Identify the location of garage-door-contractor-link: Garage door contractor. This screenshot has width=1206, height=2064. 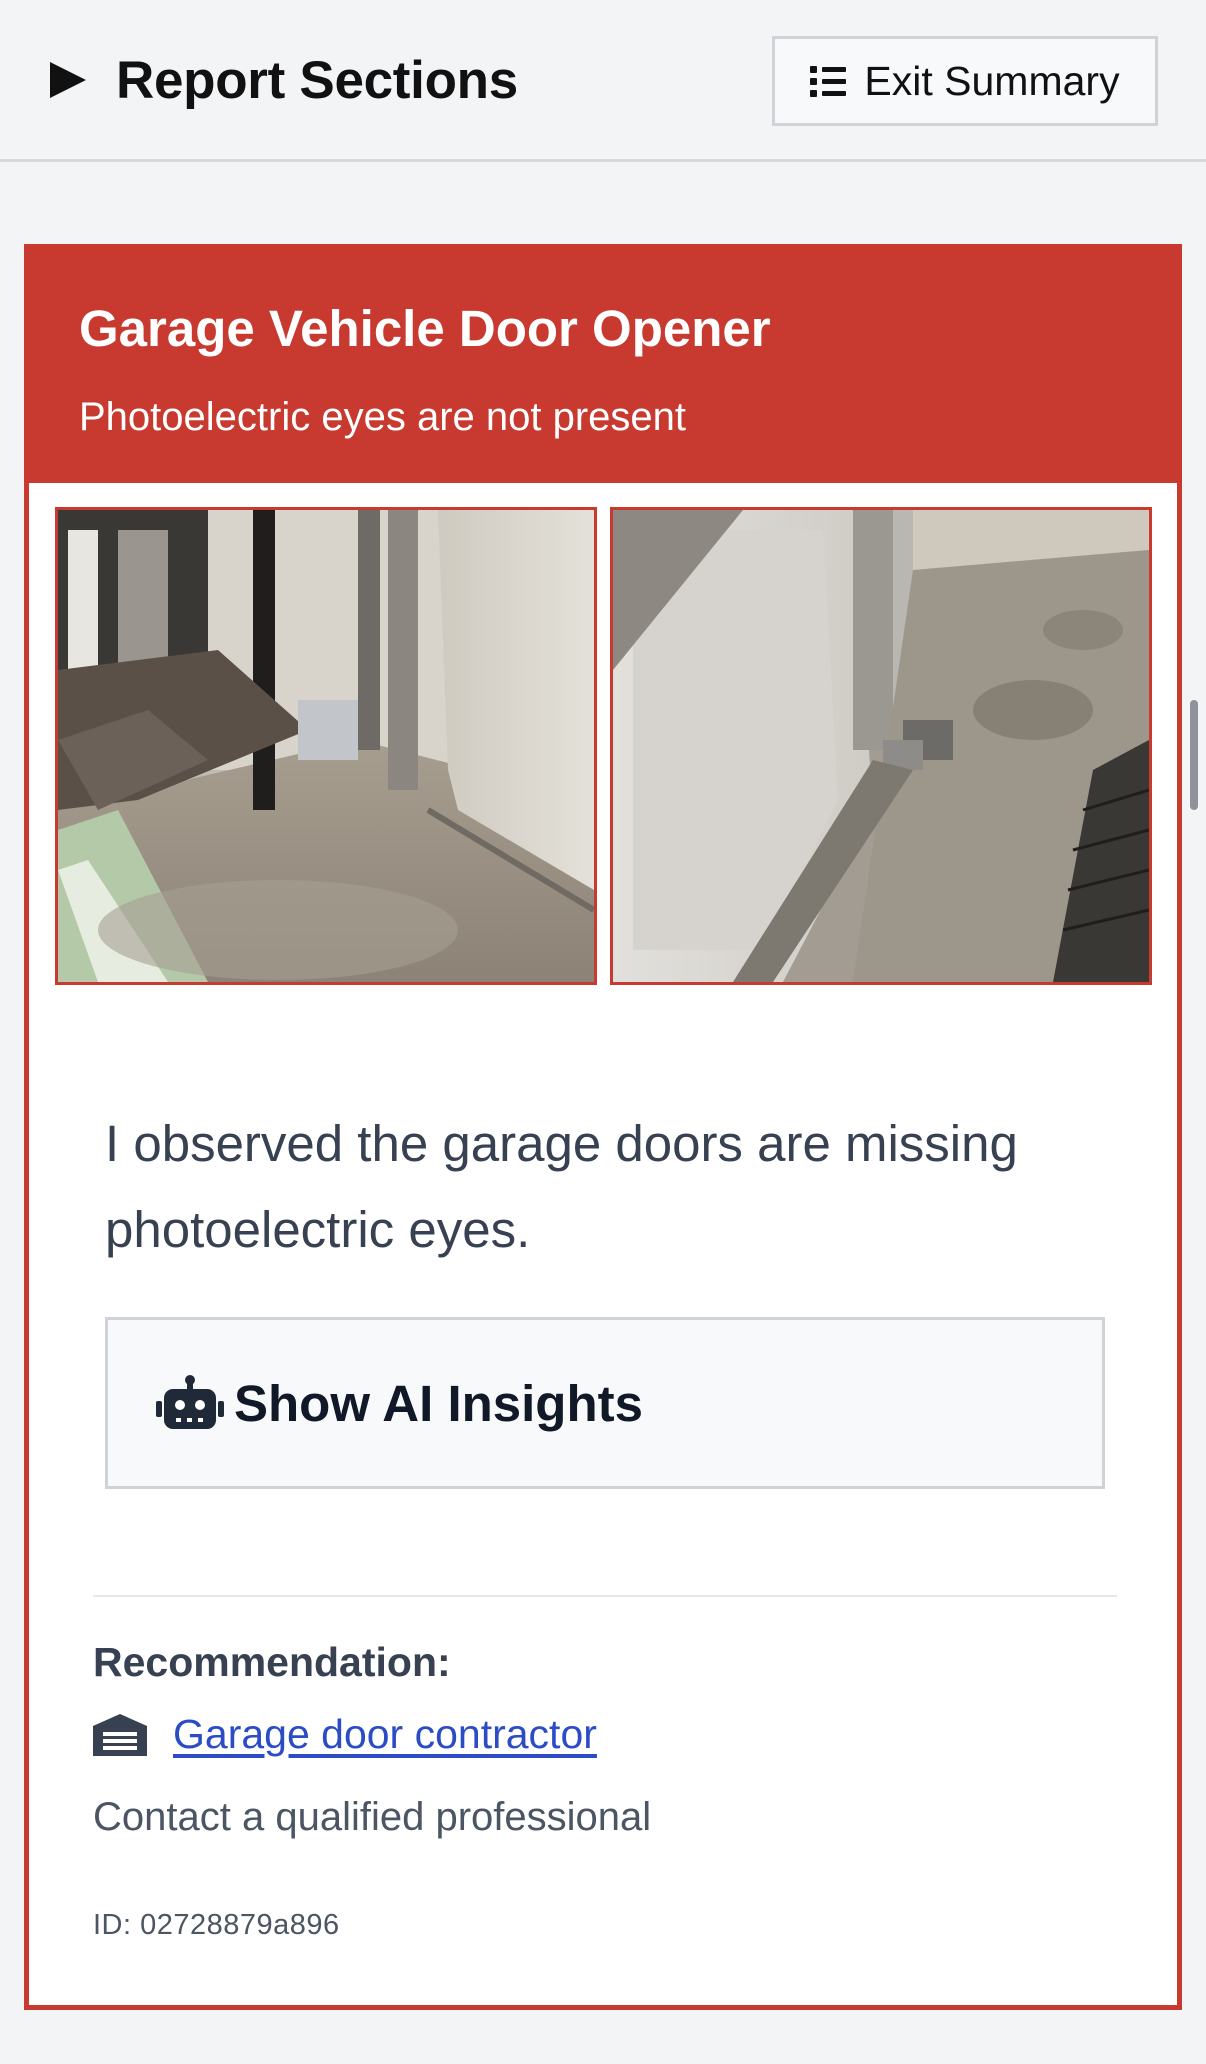
(385, 1734).